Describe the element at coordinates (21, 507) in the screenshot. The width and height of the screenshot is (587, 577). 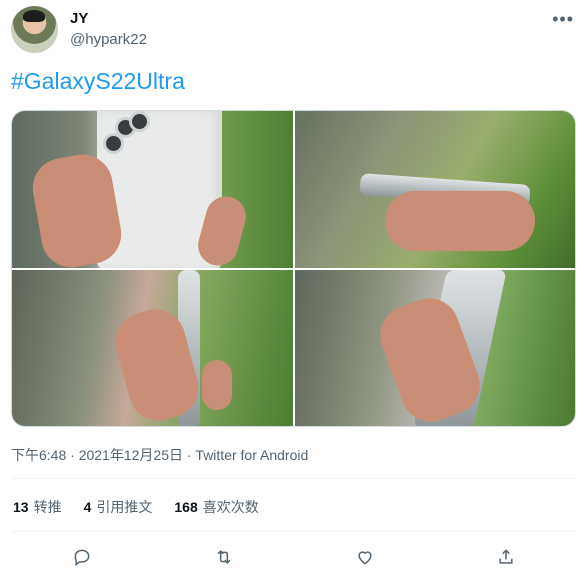
I see `stat-count: 13` at that location.